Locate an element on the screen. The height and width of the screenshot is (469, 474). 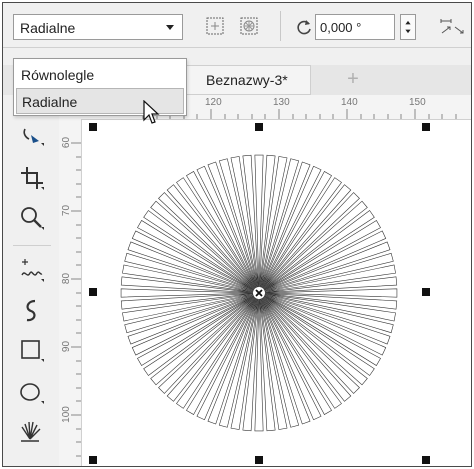
ruler-label: 100 is located at coordinates (66, 414).